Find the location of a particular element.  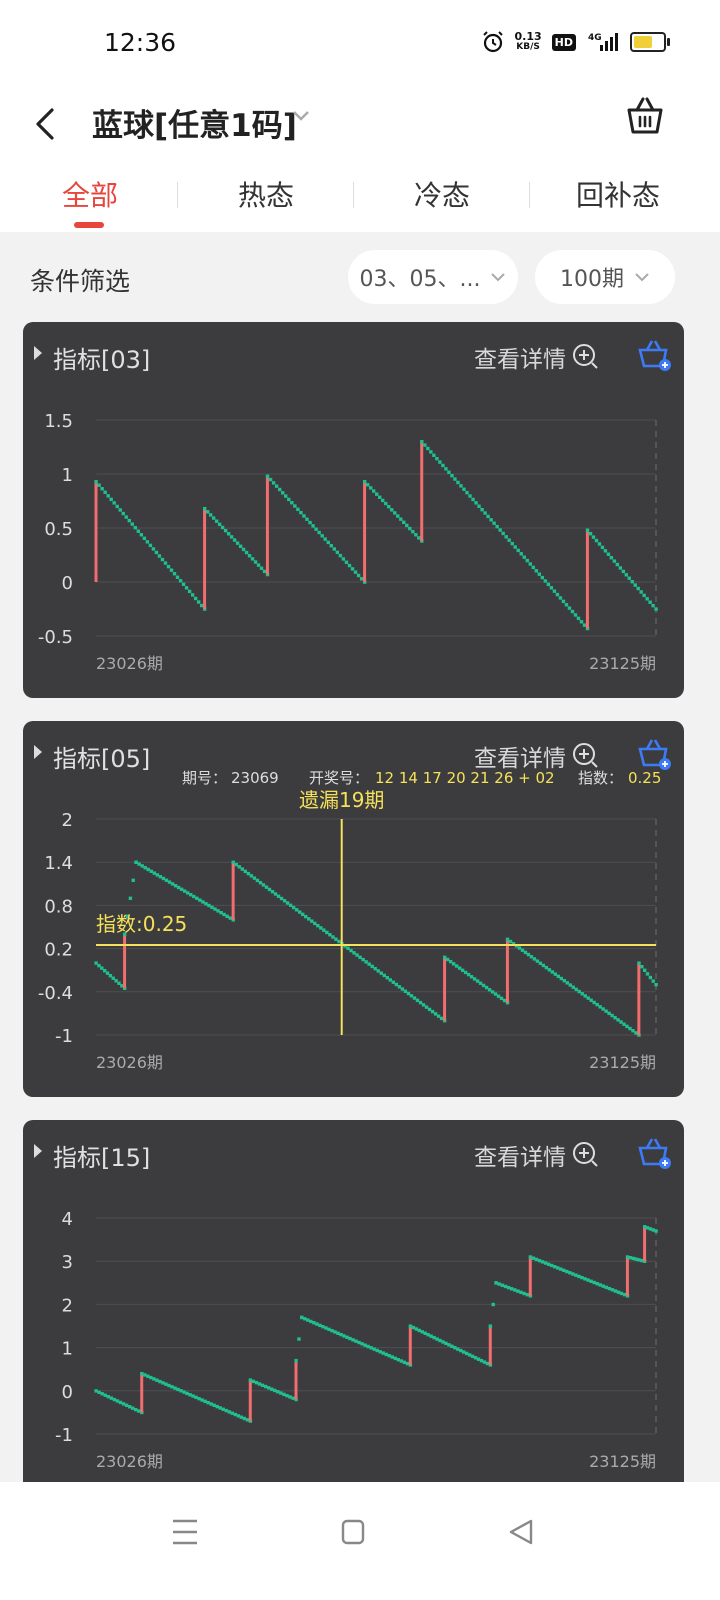

tab-cold: 冷态 is located at coordinates (442, 194).